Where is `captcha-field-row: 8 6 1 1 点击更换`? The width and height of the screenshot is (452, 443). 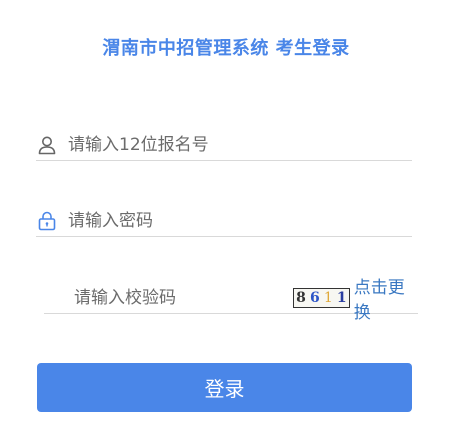 captcha-field-row: 8 6 1 1 点击更换 is located at coordinates (231, 300).